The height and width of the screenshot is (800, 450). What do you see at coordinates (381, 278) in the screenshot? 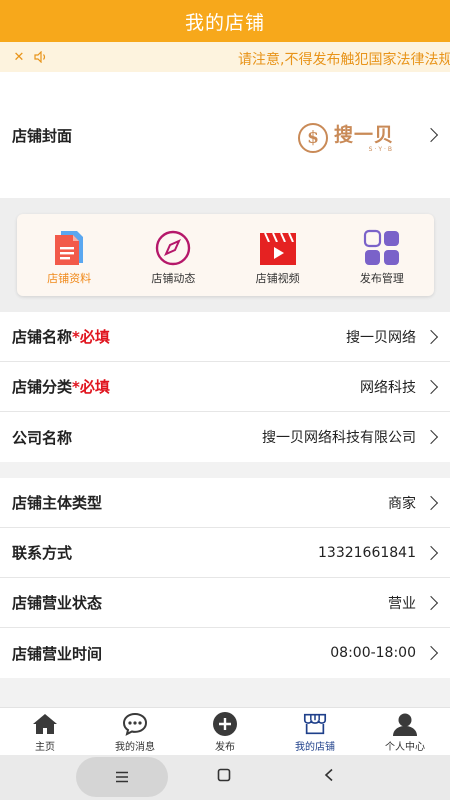
I see `shortcut-label: 发布管理` at bounding box center [381, 278].